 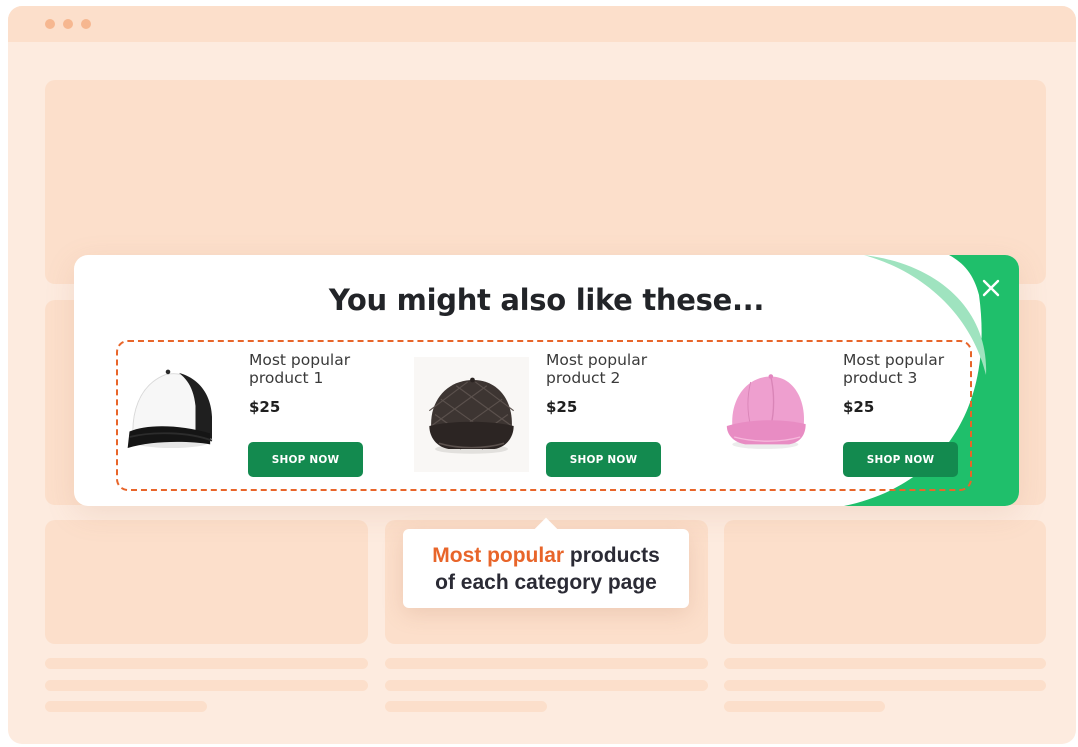 I want to click on product-name-line: product 2, so click(x=583, y=378).